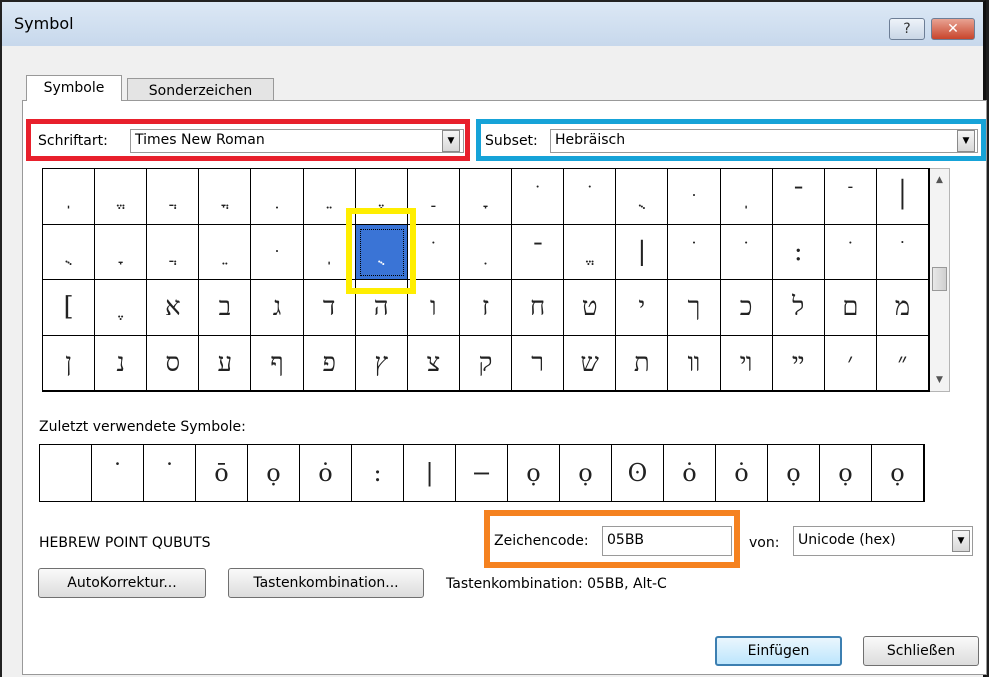 The image size is (989, 677). I want to click on encoding-dropdown-arrow-icon: ▼, so click(961, 541).